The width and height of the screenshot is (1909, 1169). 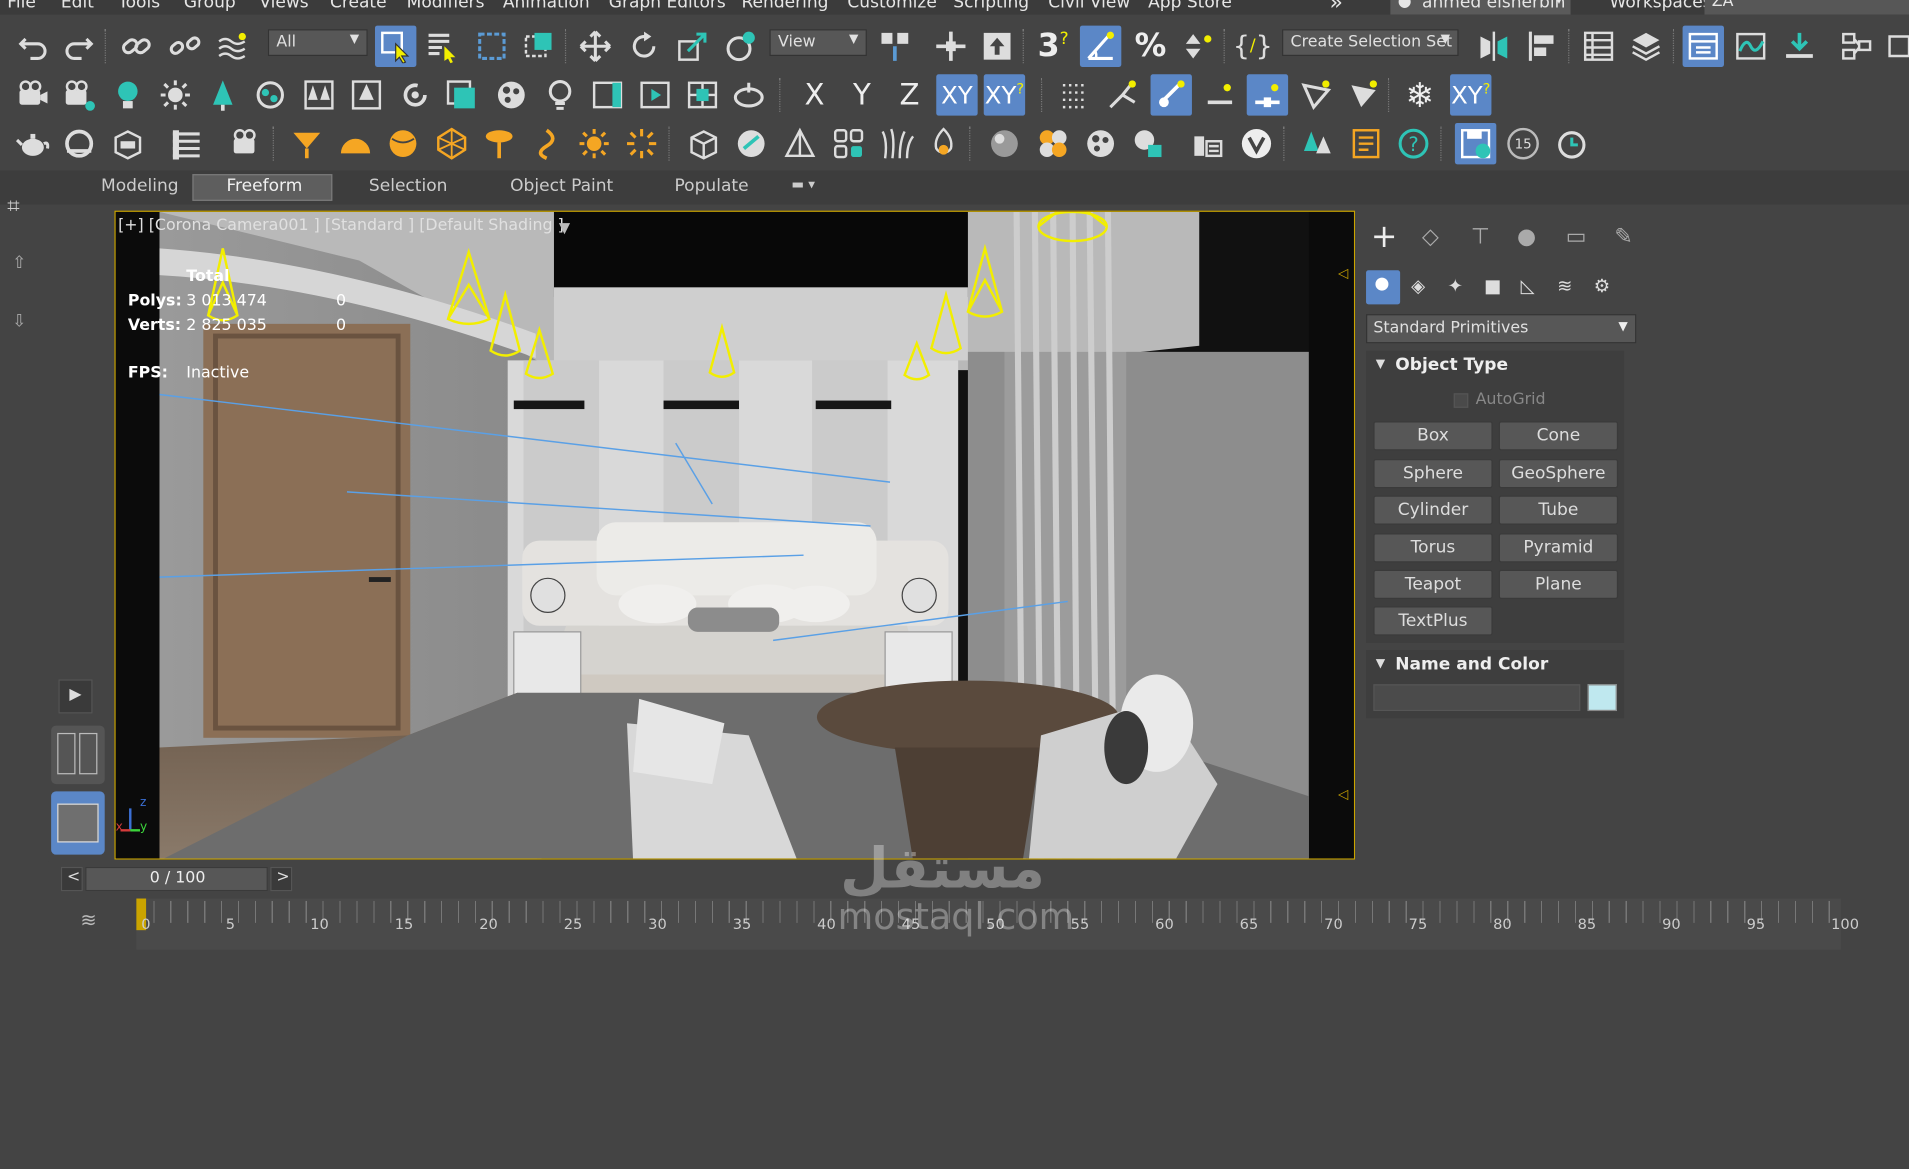 I want to click on corona-decal-icon, so click(x=498, y=143).